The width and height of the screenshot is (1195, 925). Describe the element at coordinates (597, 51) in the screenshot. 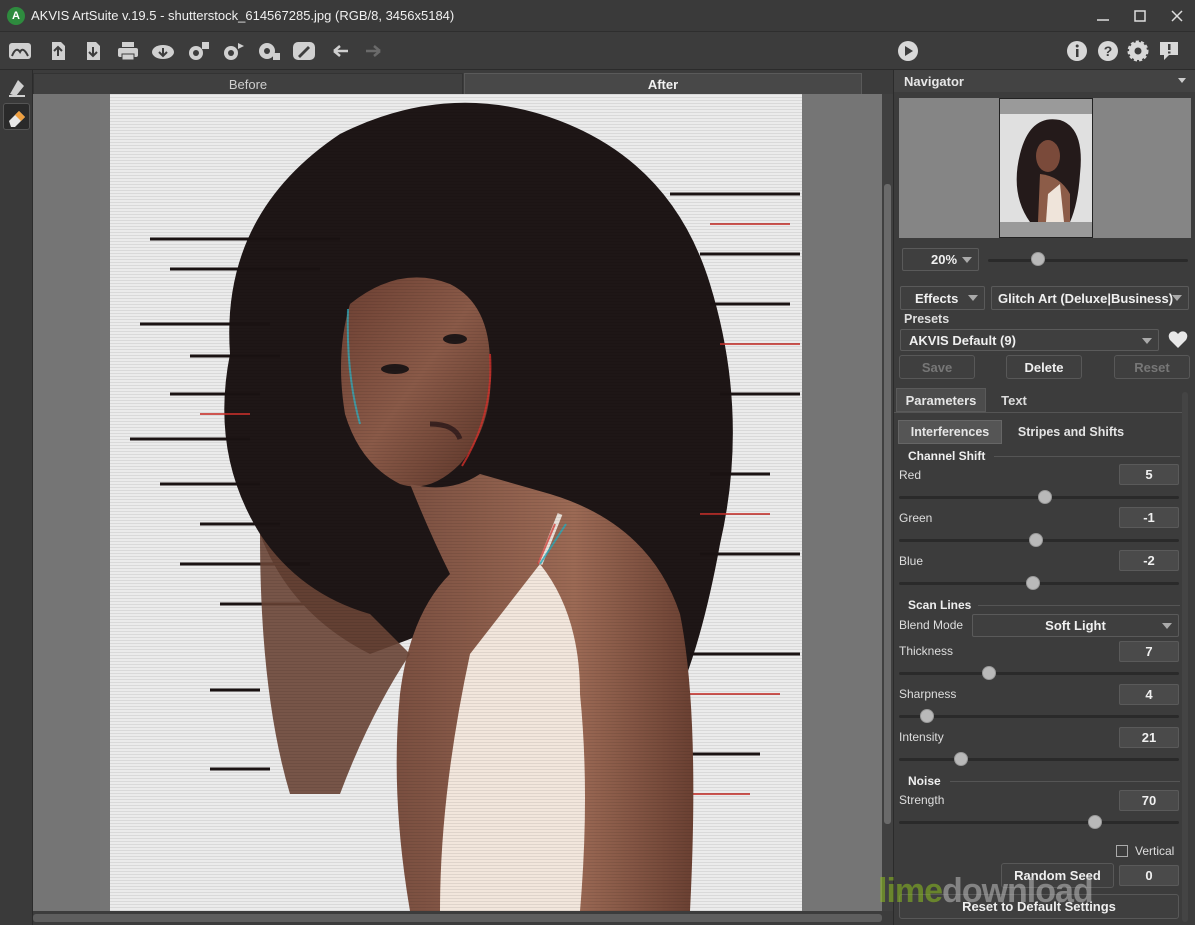

I see `main-toolbar: ?` at that location.